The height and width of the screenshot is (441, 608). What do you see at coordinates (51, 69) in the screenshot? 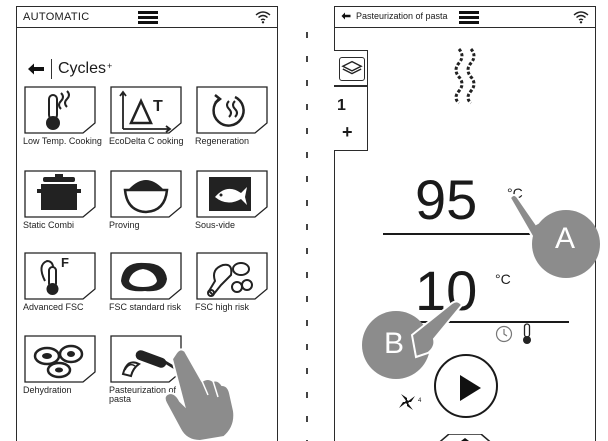
I see `header-separator` at bounding box center [51, 69].